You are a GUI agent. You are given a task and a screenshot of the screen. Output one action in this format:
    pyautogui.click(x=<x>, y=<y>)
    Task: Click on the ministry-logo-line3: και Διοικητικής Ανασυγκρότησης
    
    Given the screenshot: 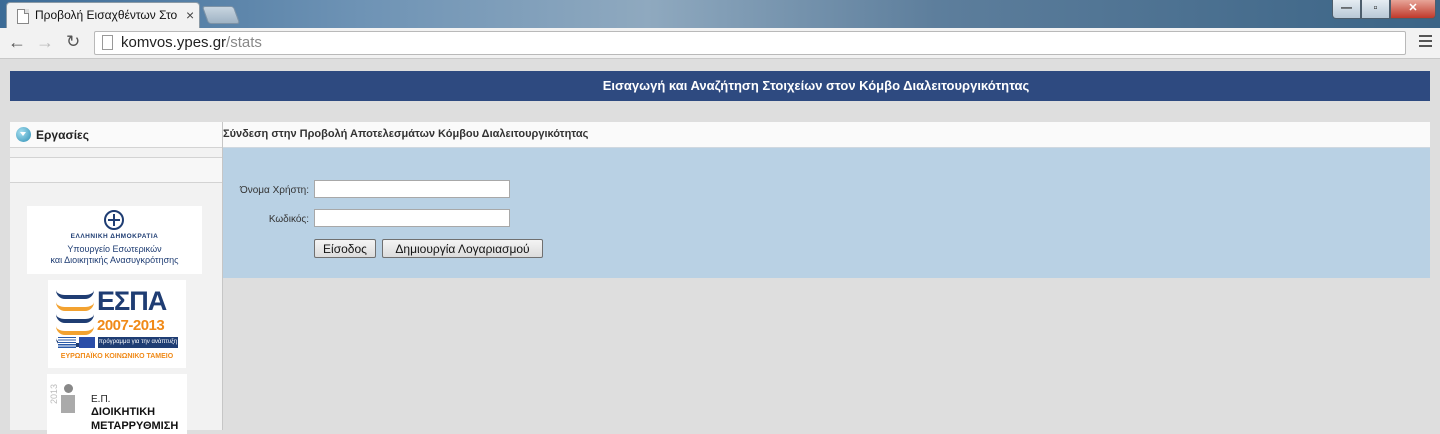 What is the action you would take?
    pyautogui.click(x=114, y=260)
    